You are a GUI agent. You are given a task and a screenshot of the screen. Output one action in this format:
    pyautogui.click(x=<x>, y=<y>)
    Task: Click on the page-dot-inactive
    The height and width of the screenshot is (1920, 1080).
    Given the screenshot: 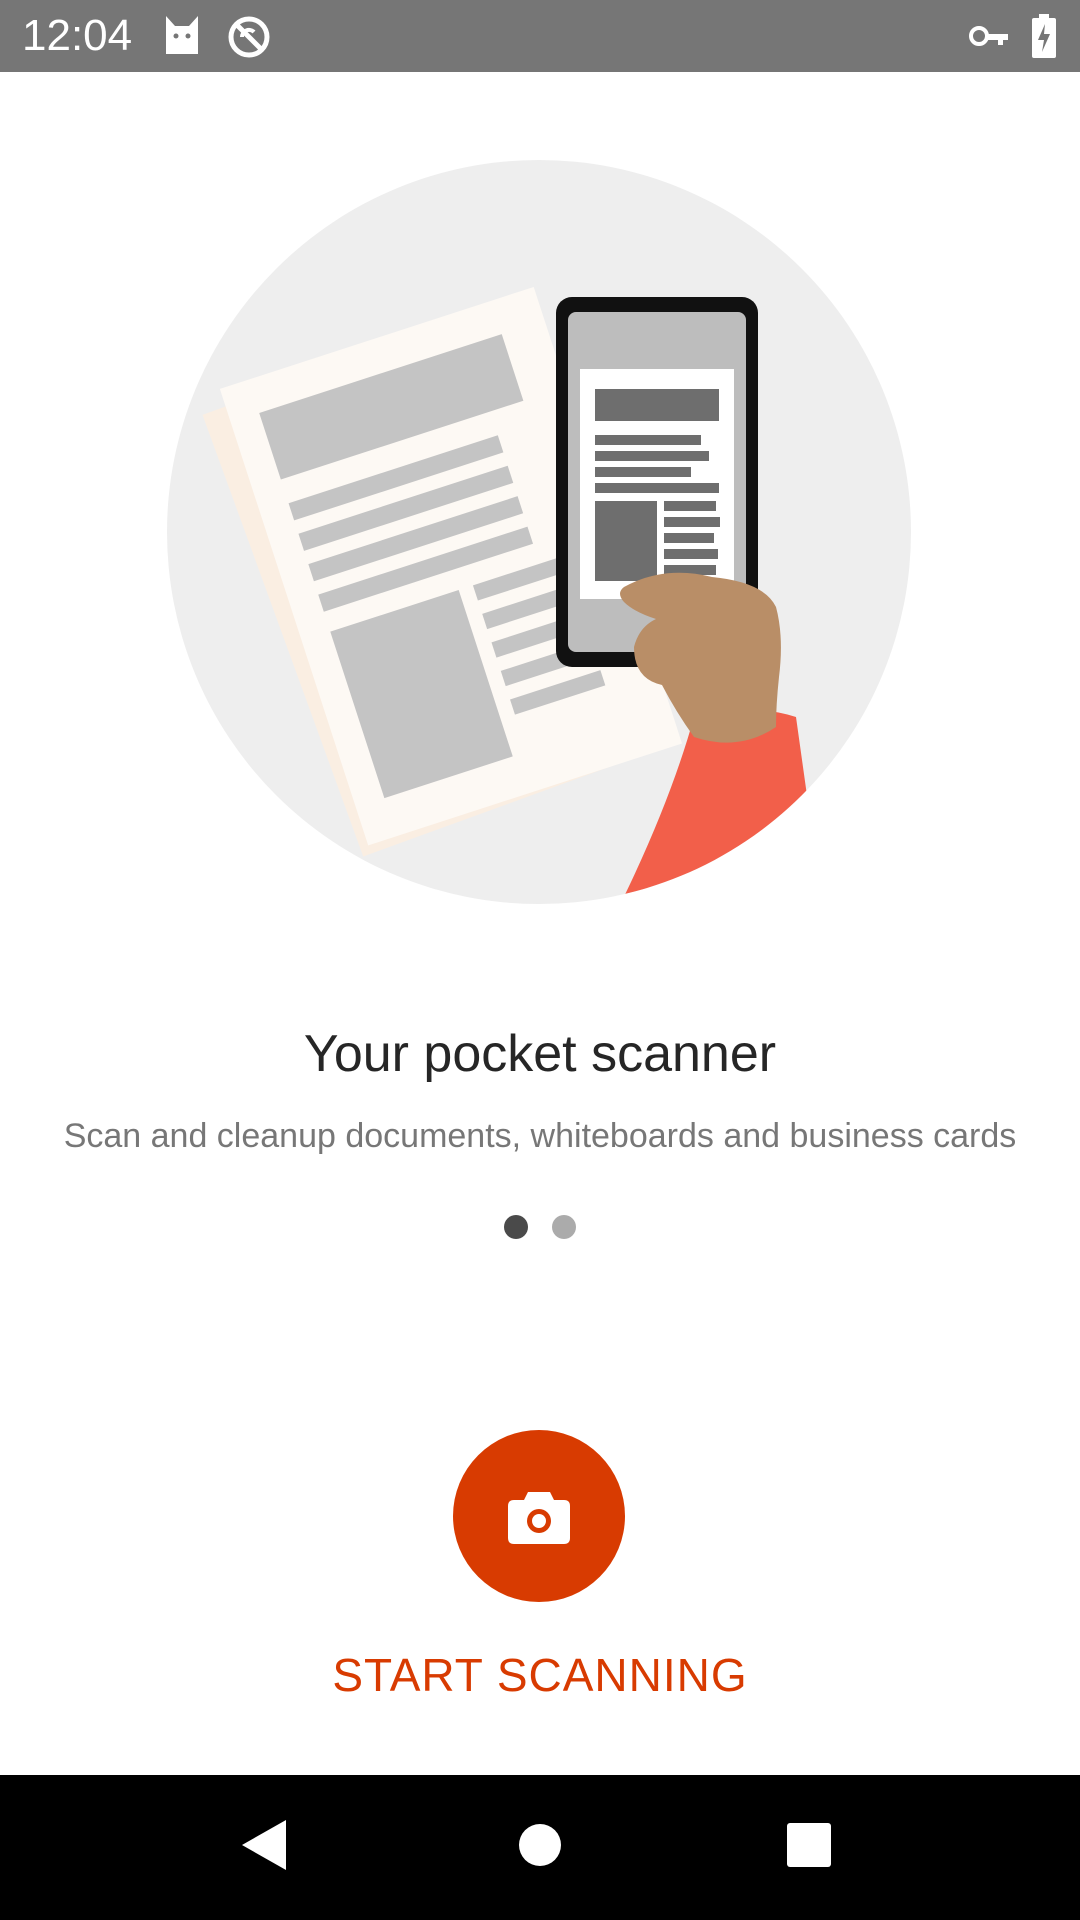 What is the action you would take?
    pyautogui.click(x=564, y=1227)
    